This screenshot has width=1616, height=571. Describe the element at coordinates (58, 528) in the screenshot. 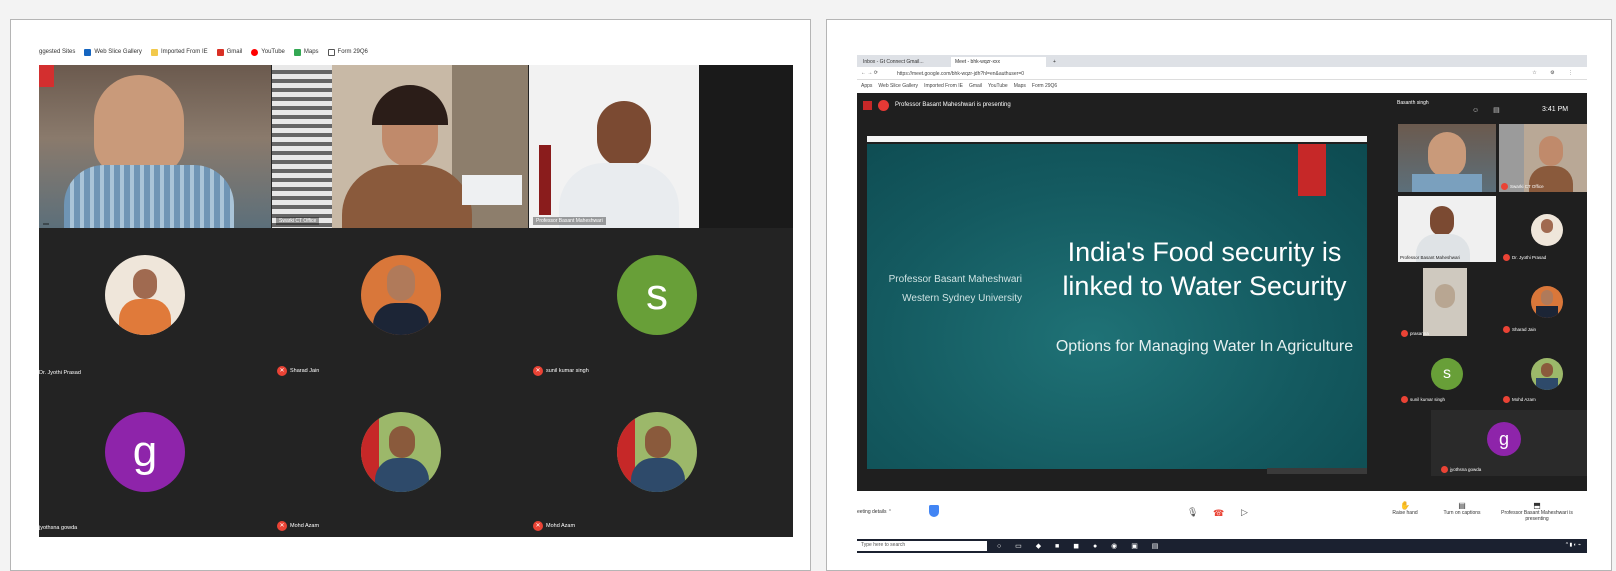

I see `participant-name: jyothsna gowda` at that location.